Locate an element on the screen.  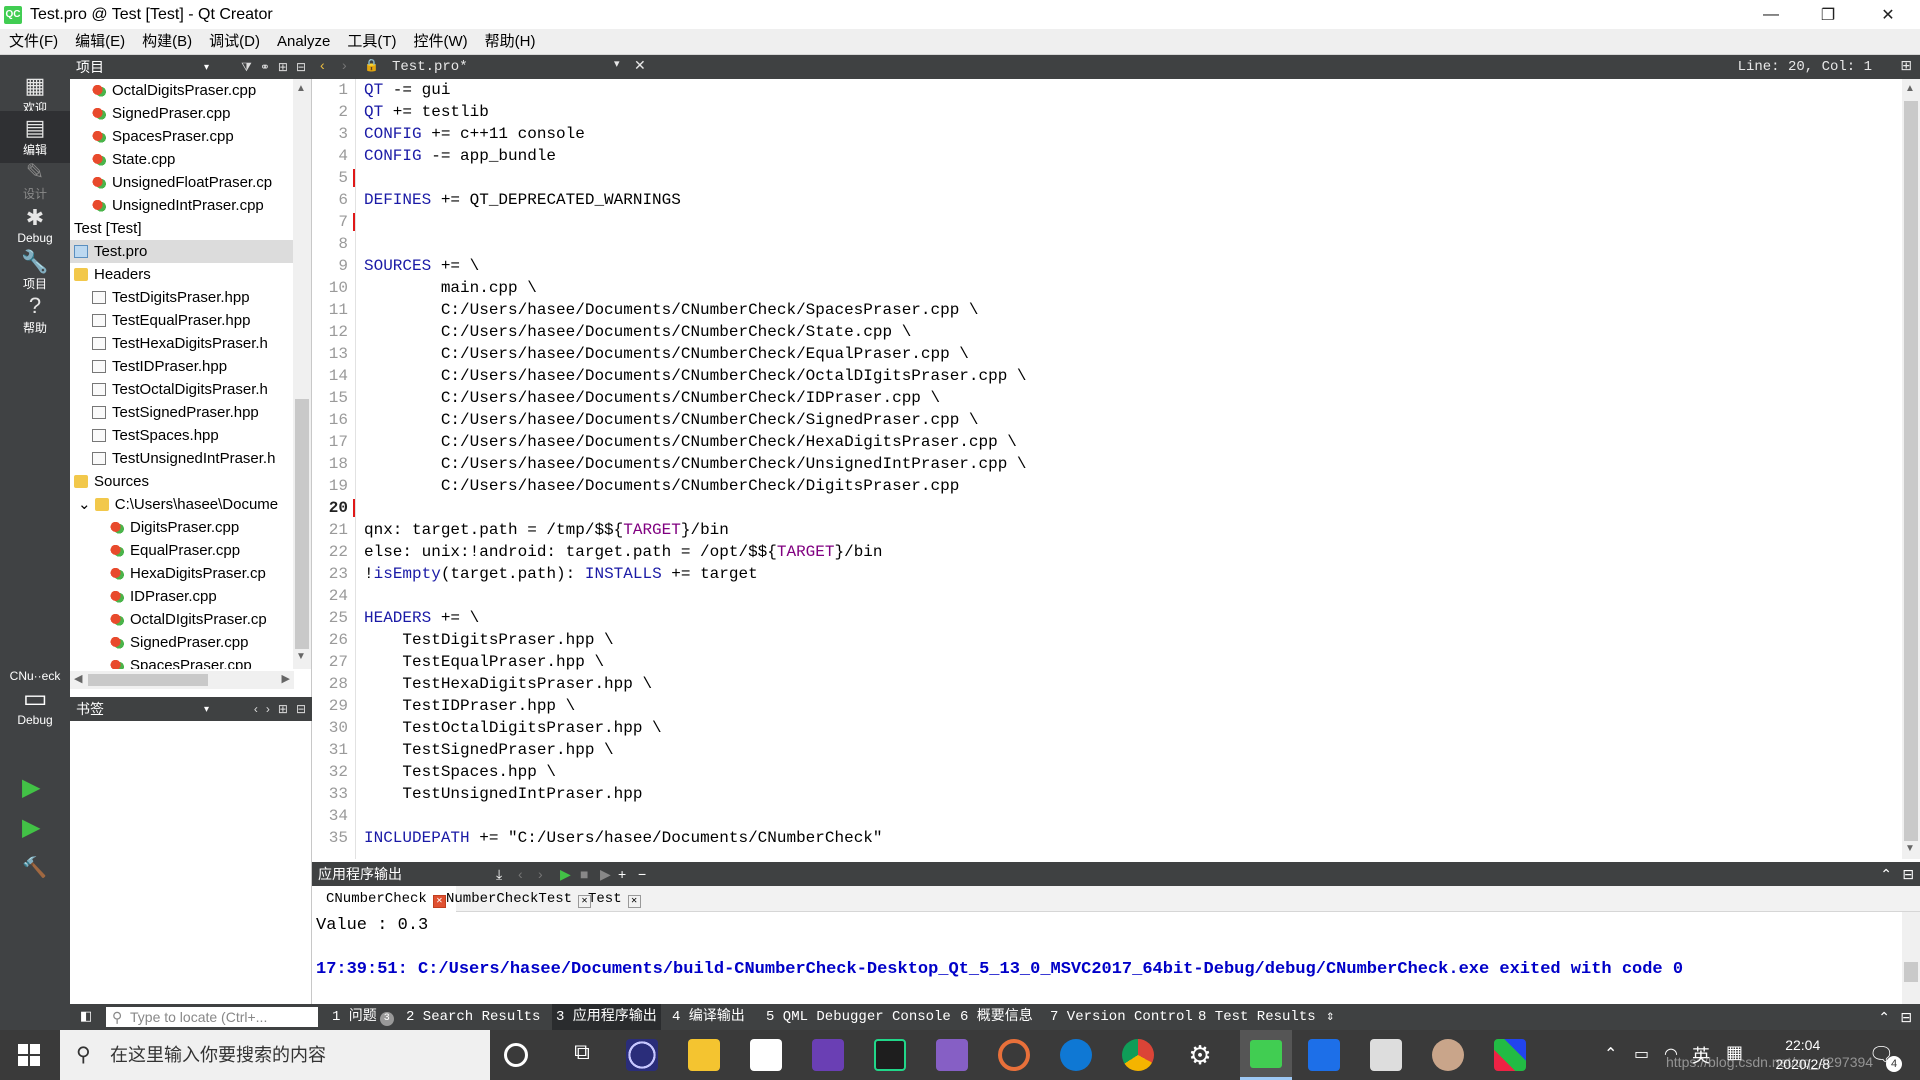
eclipse-icon is located at coordinates (642, 1055).